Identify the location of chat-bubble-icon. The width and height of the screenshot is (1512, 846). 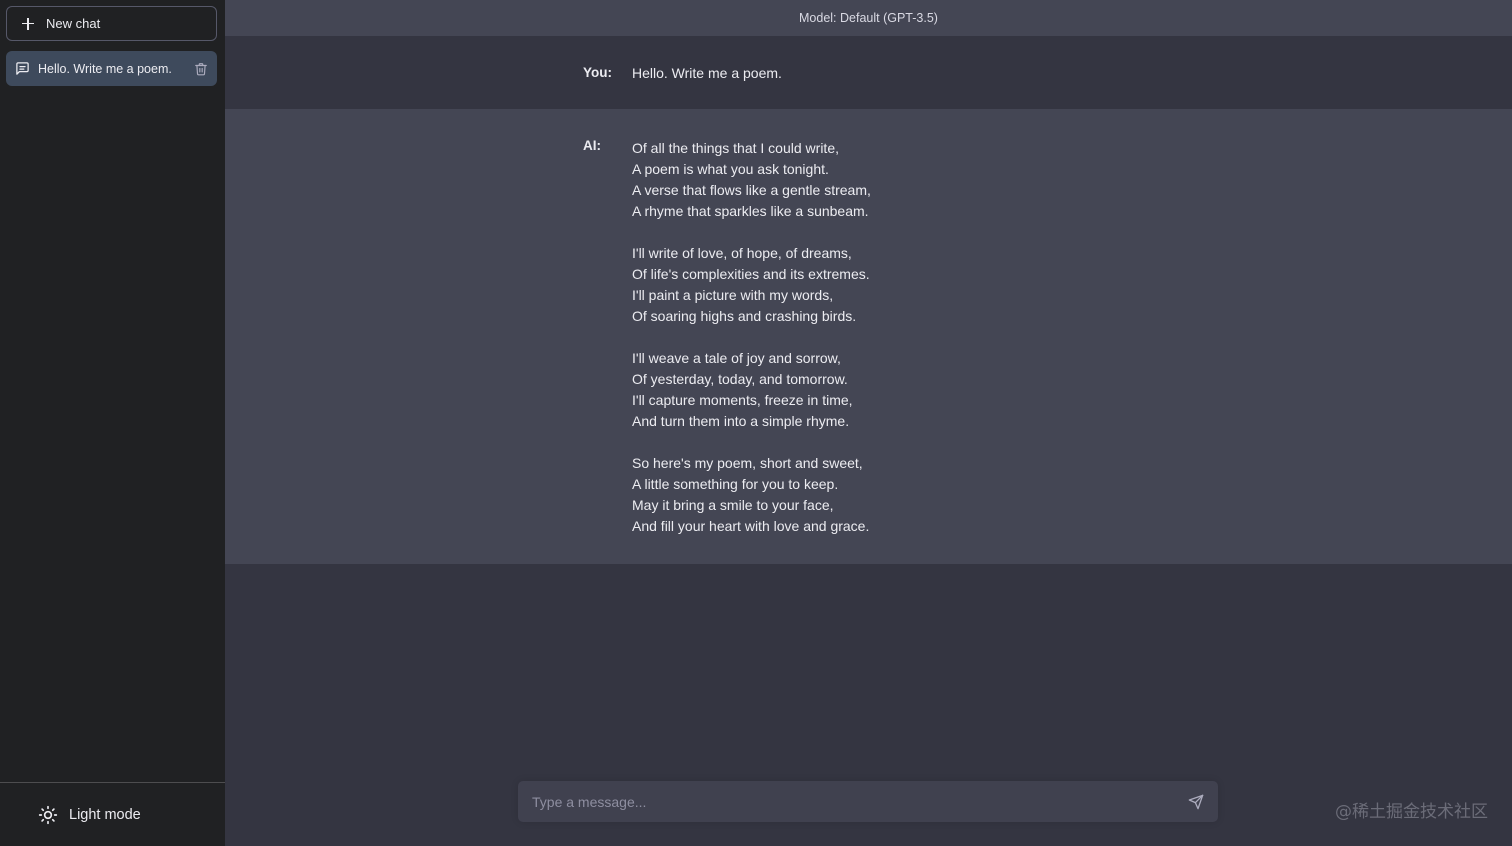
(22, 68).